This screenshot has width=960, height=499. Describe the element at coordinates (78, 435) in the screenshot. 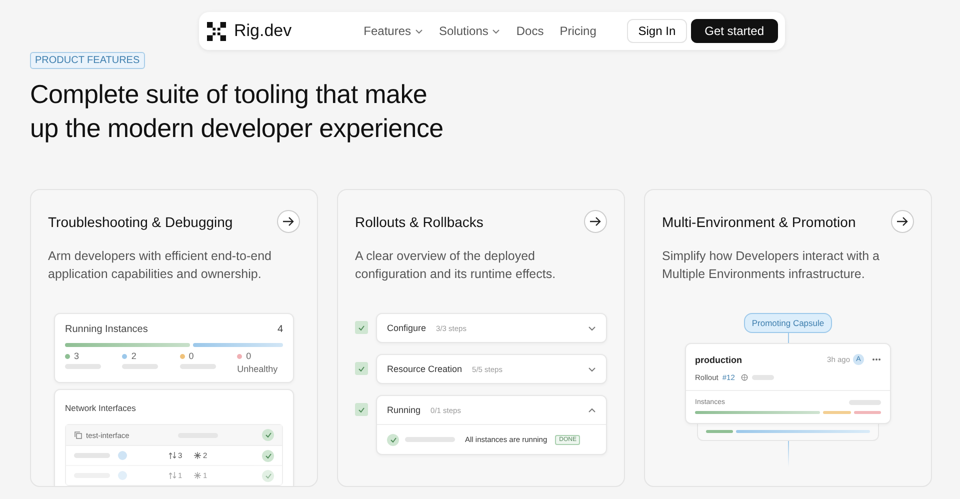

I see `copy-icon` at that location.